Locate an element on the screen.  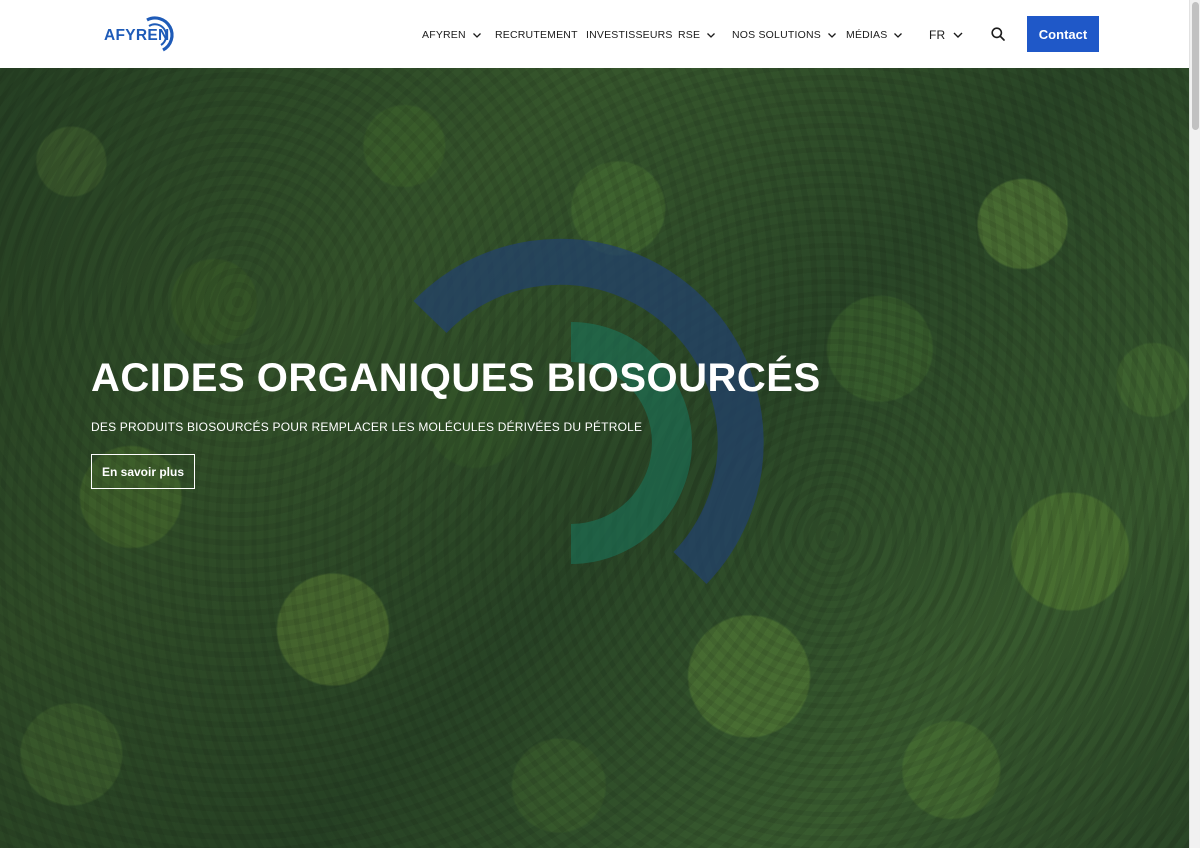
nav-item-medias: MÉDIAS is located at coordinates (874, 35).